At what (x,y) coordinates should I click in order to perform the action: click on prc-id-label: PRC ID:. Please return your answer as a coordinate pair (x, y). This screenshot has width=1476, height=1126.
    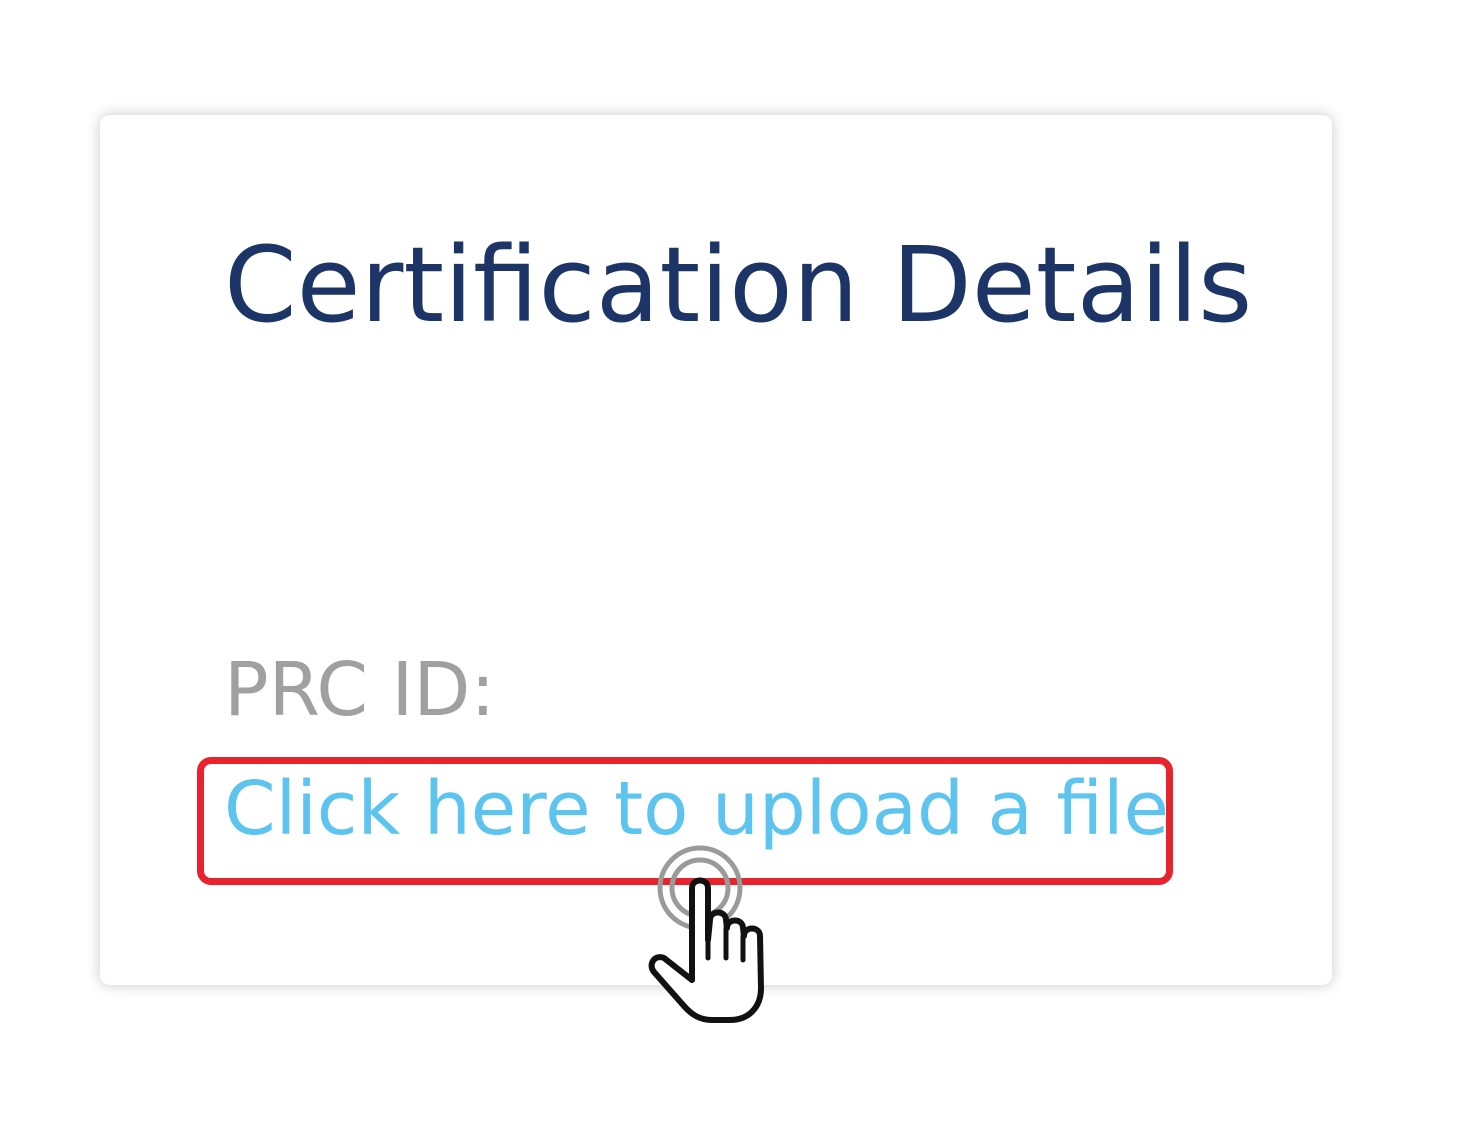
    Looking at the image, I should click on (360, 690).